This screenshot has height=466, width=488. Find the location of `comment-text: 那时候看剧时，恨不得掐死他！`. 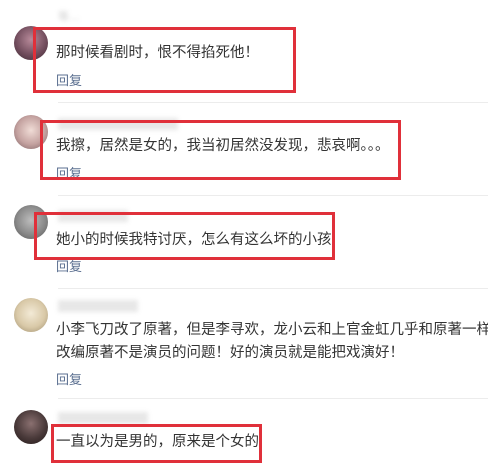

comment-text: 那时候看剧时，恨不得掐死他！ is located at coordinates (157, 53).